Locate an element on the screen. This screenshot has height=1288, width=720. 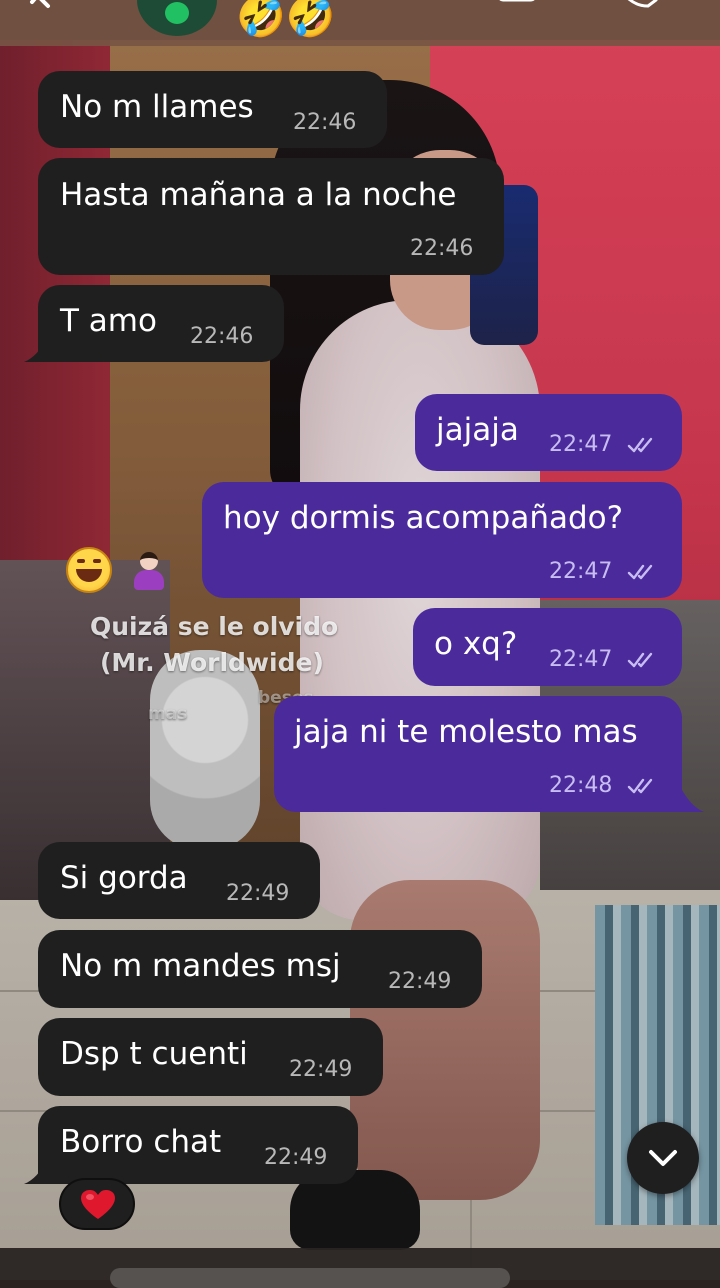
back-arrow-icon is located at coordinates (36, 11).